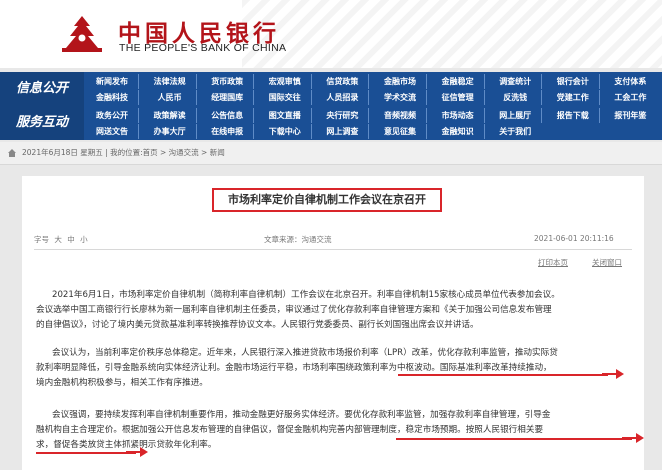 This screenshot has height=470, width=662. I want to click on nav-item-info-b-9: 工会工作, so click(630, 97).